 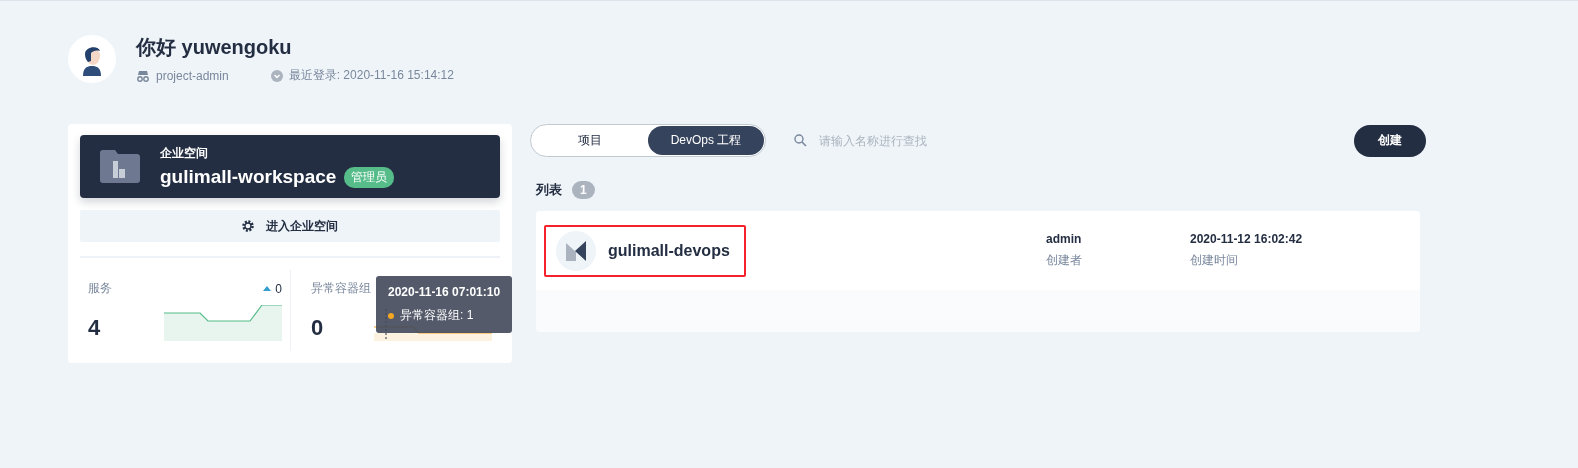 I want to click on count-badge: 1, so click(x=583, y=190).